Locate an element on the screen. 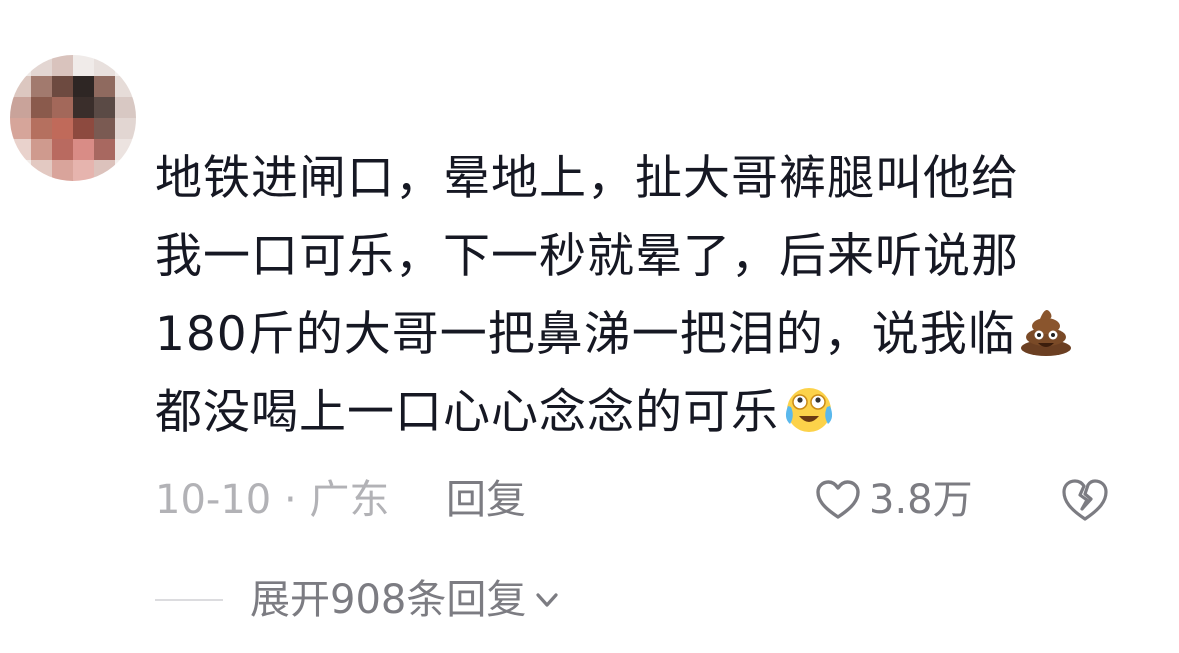  comment-line-2: 我一口可乐，下一秒就晕了，后来听说那 is located at coordinates (587, 256).